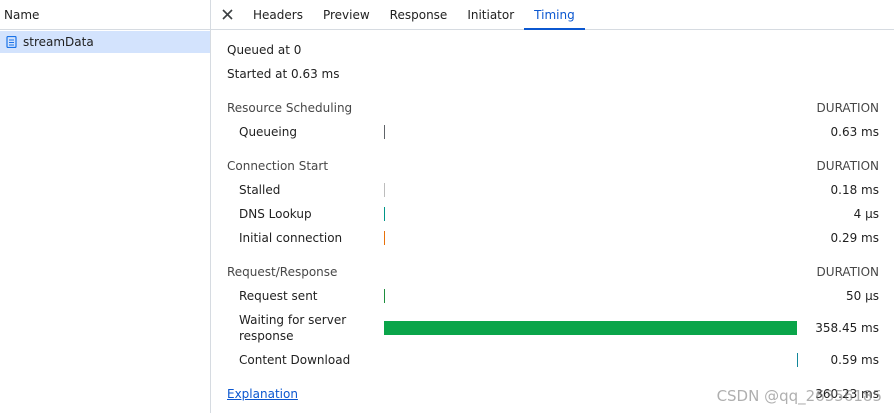 This screenshot has height=413, width=894. Describe the element at coordinates (854, 190) in the screenshot. I see `timing-row-value-stalled: 0.18 ms` at that location.